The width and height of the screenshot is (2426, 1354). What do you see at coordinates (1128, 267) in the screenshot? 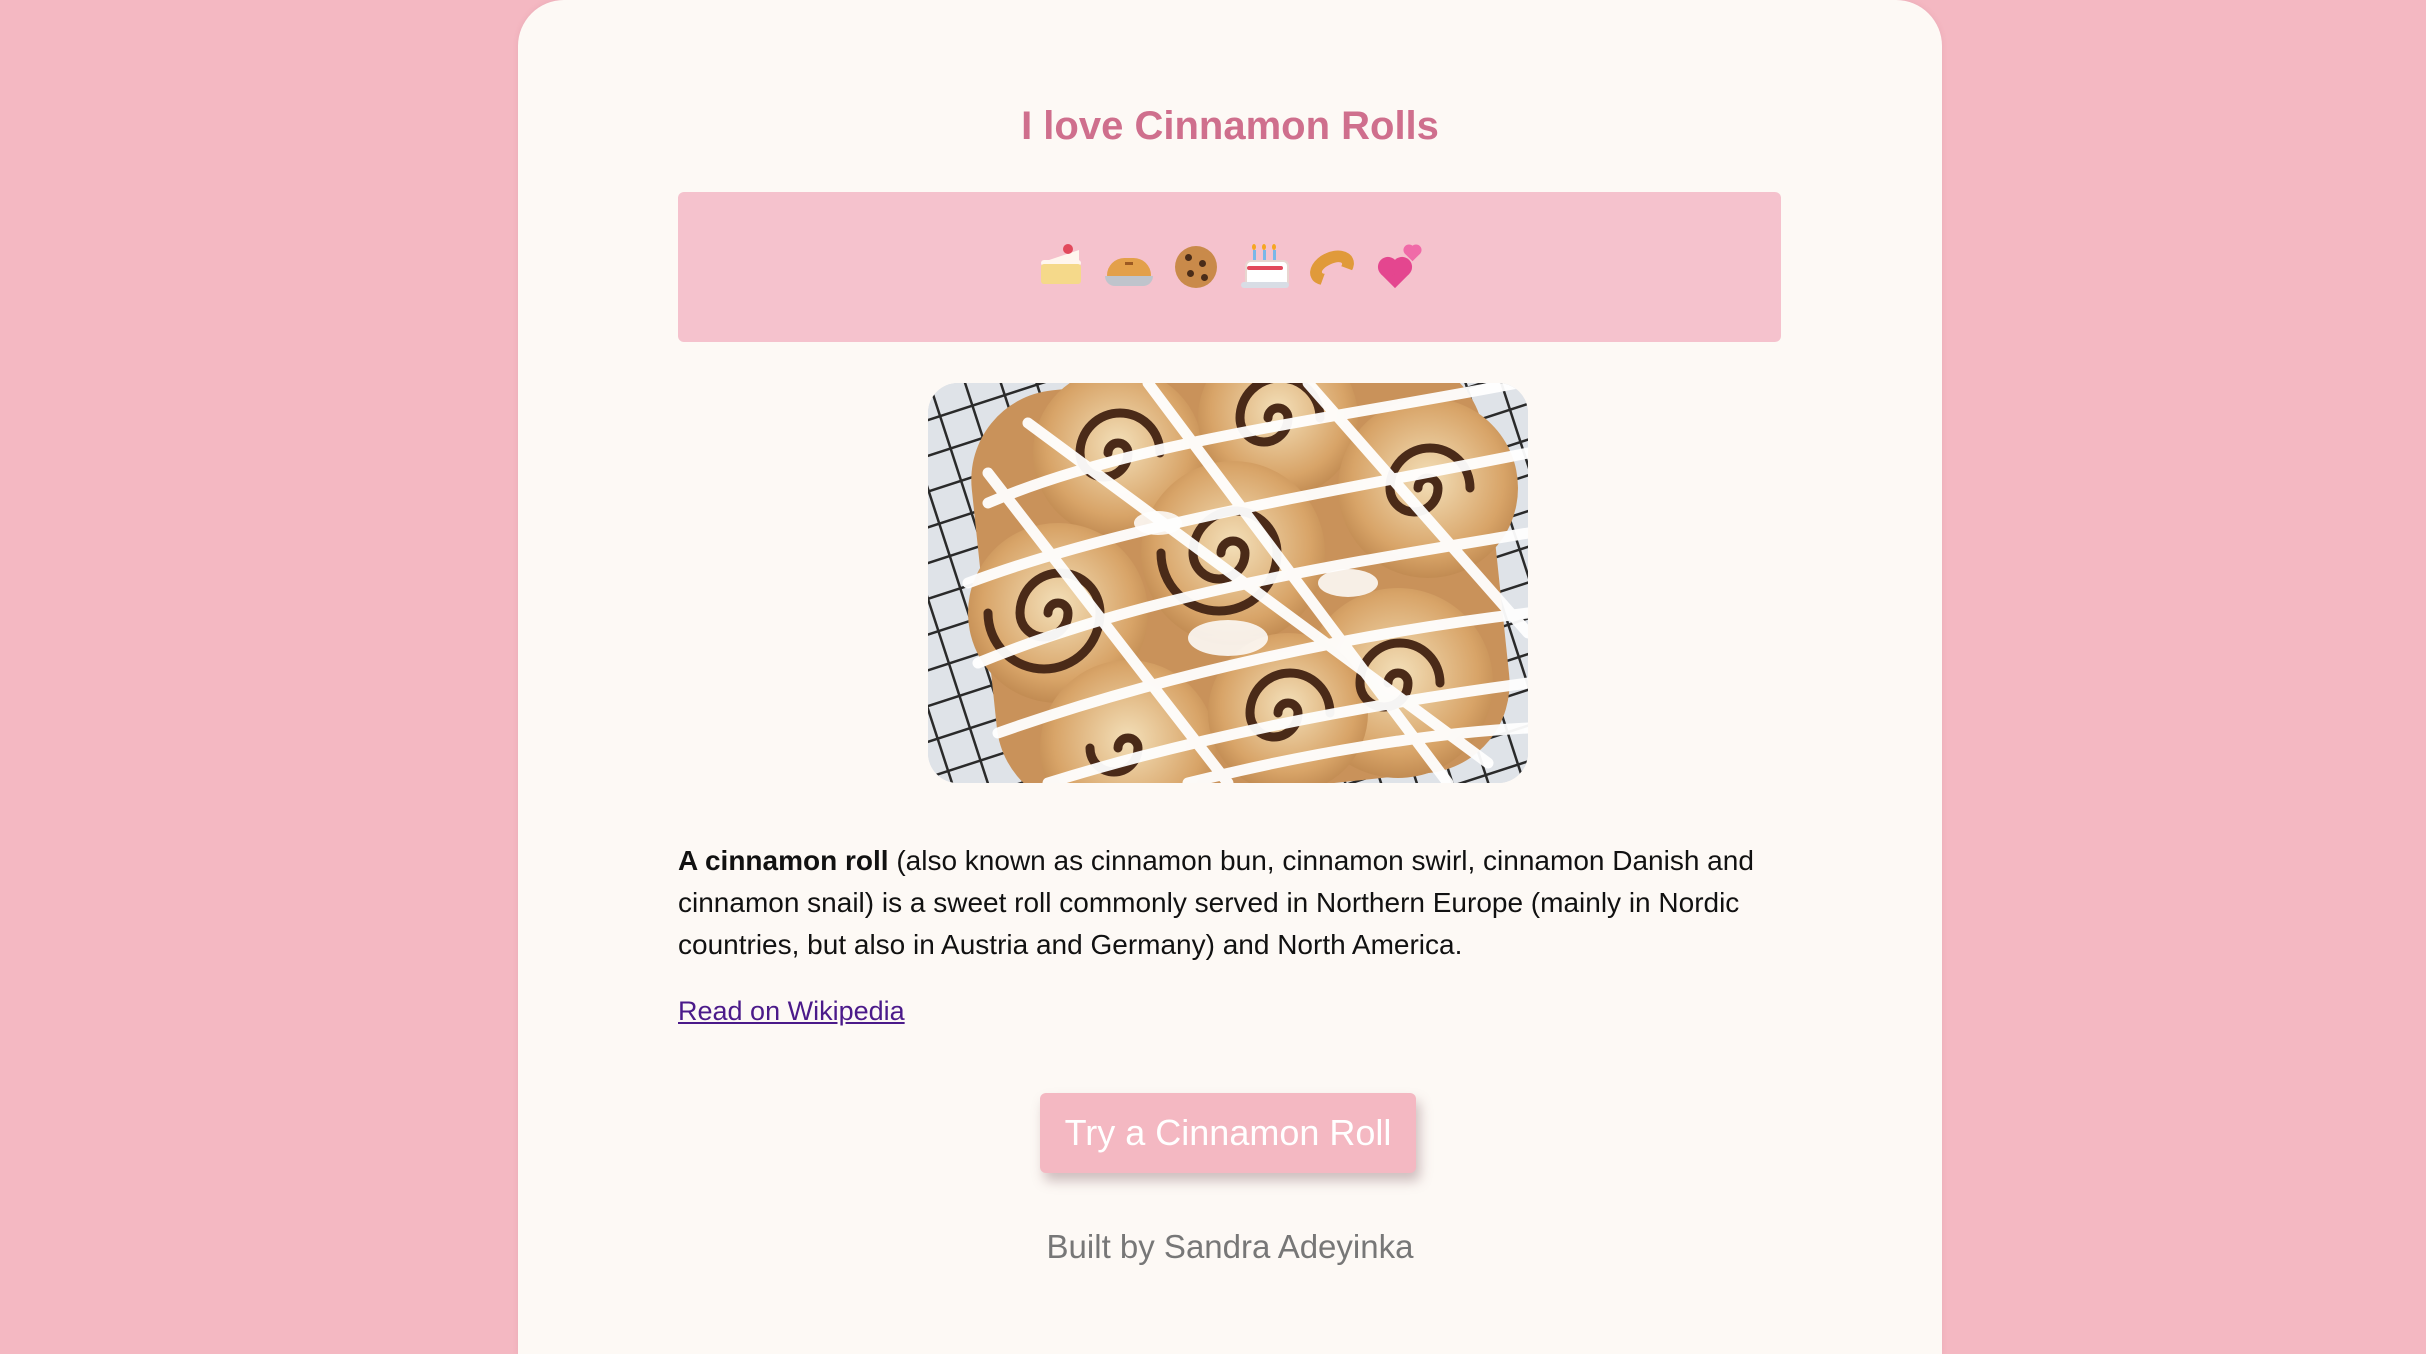
I see `pie-icon` at bounding box center [1128, 267].